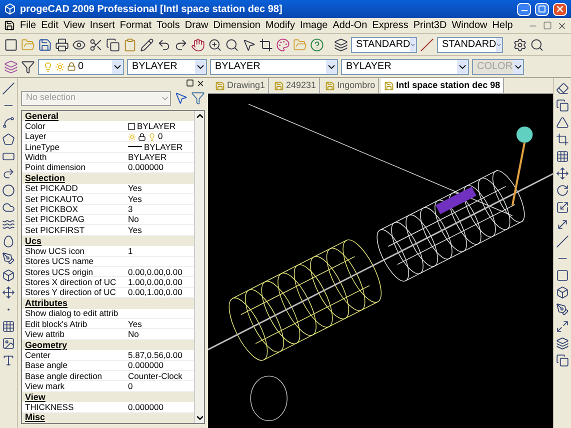 The width and height of the screenshot is (571, 428). What do you see at coordinates (181, 98) in the screenshot?
I see `select-objects-icon` at bounding box center [181, 98].